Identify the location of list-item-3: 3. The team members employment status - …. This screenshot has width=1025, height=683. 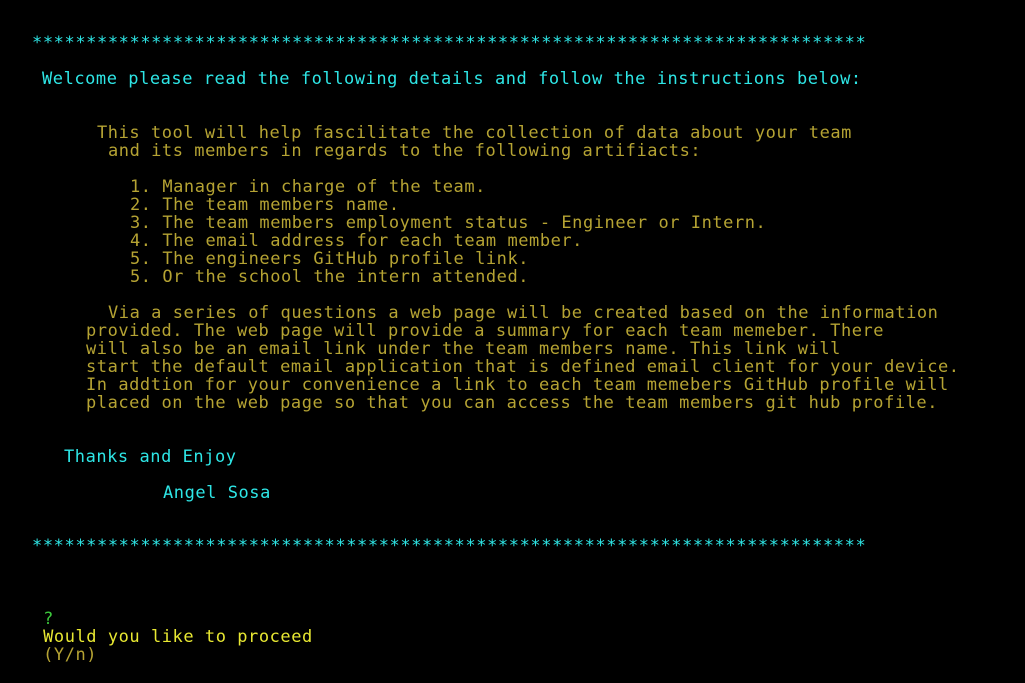
(448, 223).